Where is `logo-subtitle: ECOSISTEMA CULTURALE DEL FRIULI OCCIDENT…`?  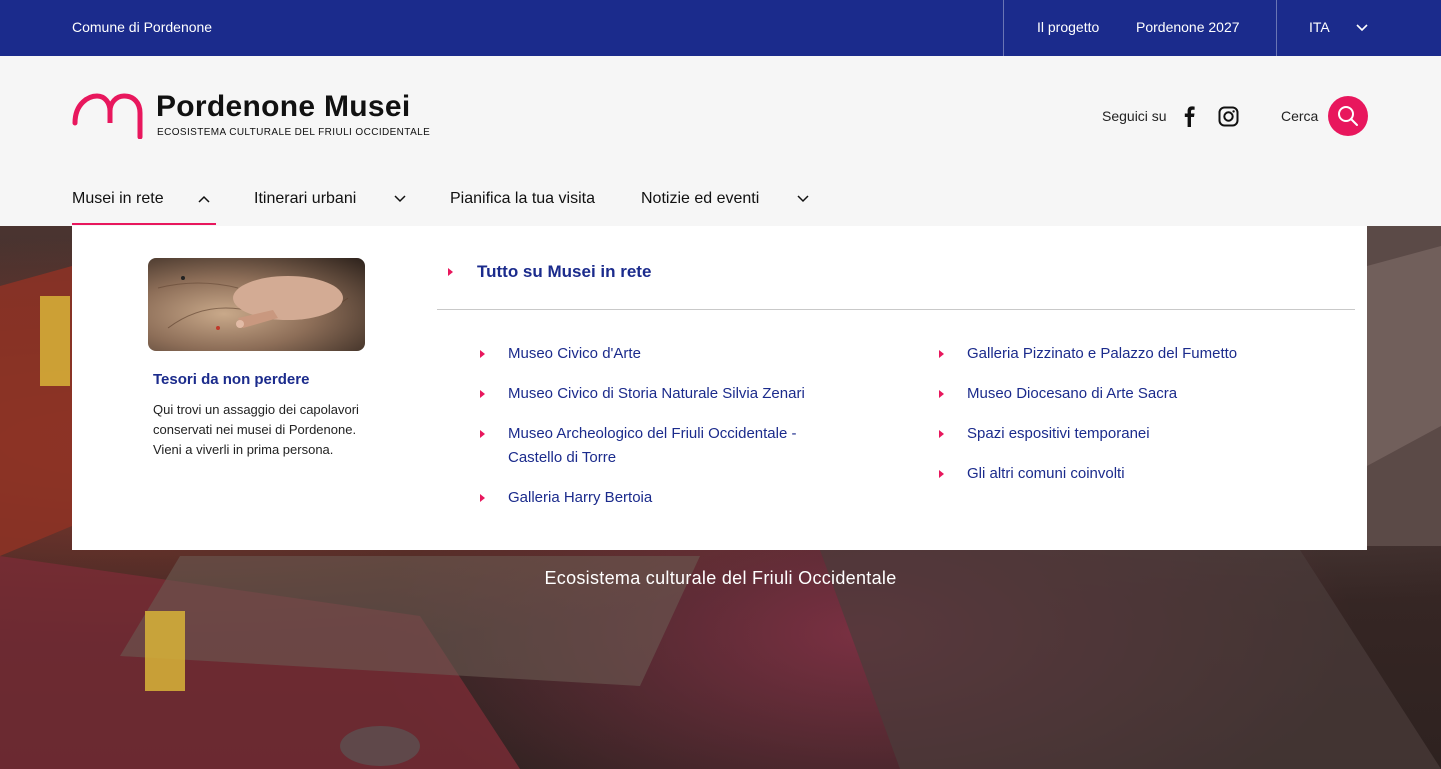 logo-subtitle: ECOSISTEMA CULTURALE DEL FRIULI OCCIDENT… is located at coordinates (294, 132).